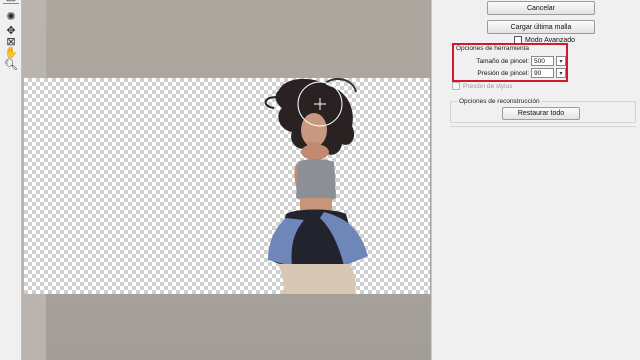  Describe the element at coordinates (543, 126) in the screenshot. I see `divider` at that location.